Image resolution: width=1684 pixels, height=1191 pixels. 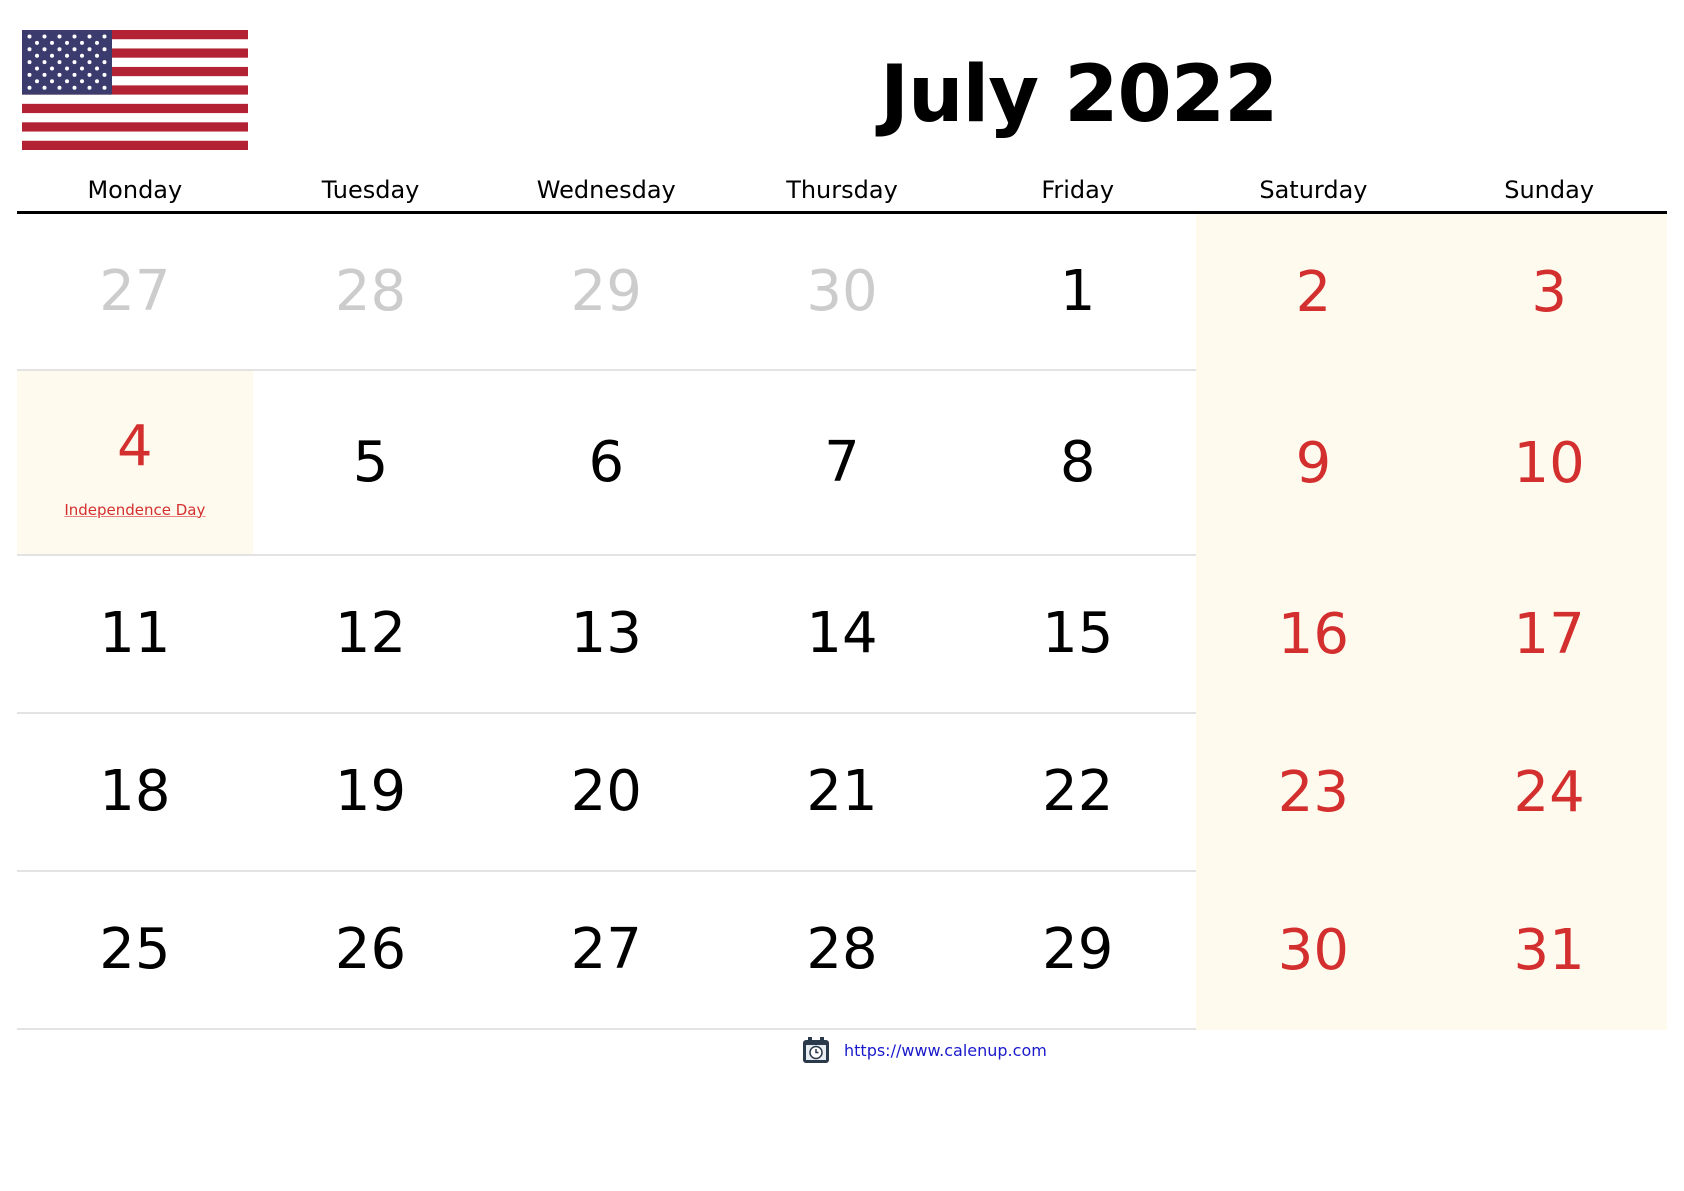 I want to click on day-cell: 7, so click(x=842, y=462).